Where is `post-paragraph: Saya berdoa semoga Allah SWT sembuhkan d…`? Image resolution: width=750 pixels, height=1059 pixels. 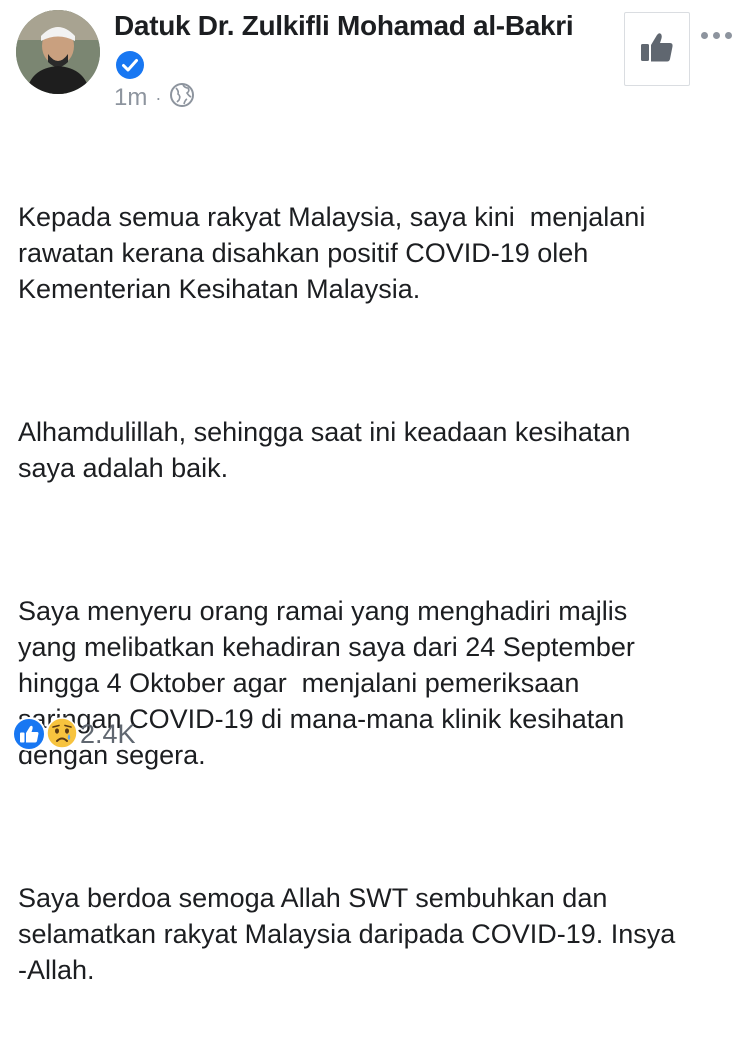
post-paragraph: Saya berdoa semoga Allah SWT sembuhkan d… is located at coordinates (347, 934).